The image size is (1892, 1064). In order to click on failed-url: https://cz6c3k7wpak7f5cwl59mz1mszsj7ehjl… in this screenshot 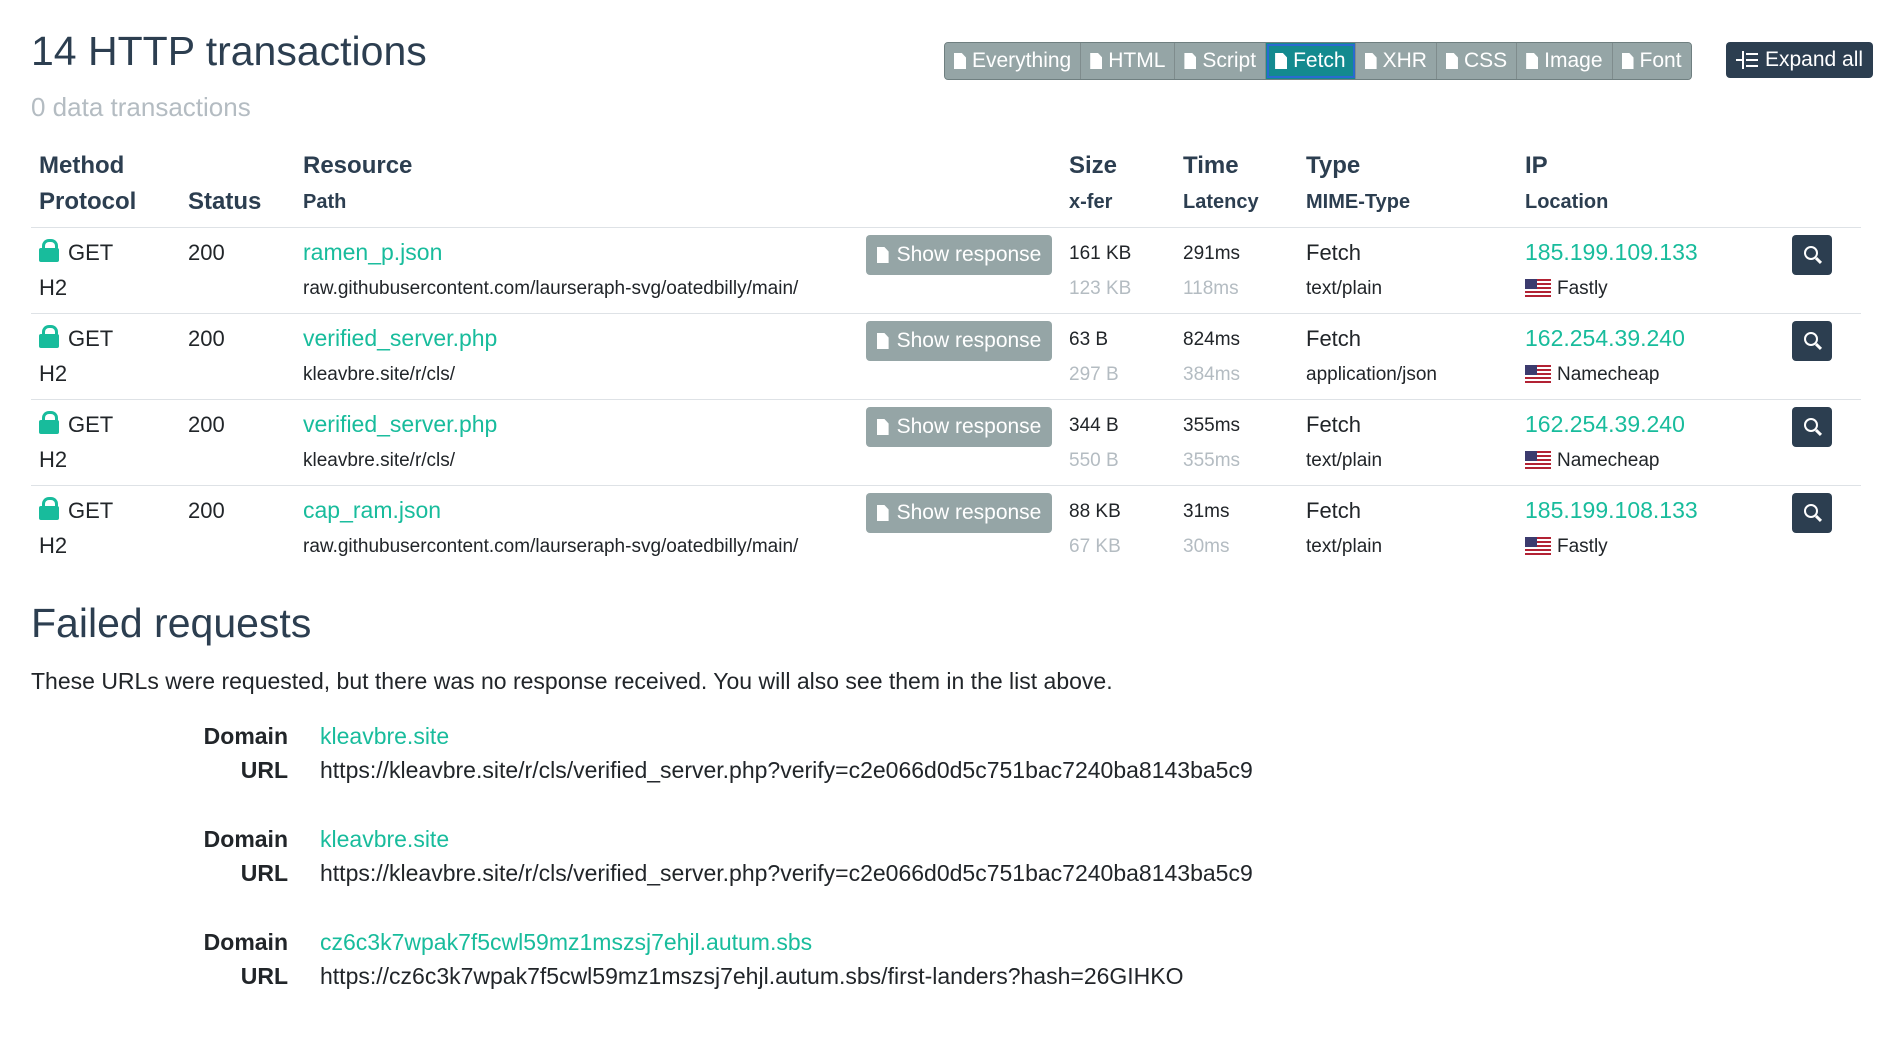, I will do `click(752, 976)`.